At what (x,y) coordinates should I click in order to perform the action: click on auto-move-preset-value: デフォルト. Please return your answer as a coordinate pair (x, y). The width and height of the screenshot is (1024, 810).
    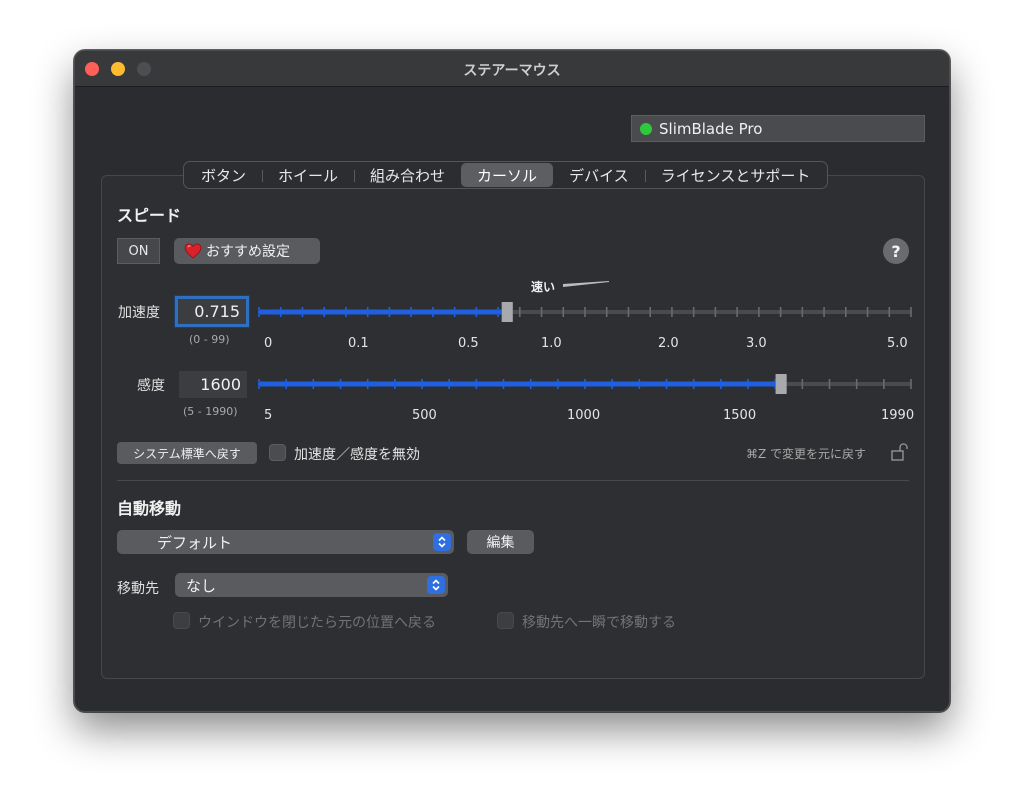
    Looking at the image, I should click on (195, 542).